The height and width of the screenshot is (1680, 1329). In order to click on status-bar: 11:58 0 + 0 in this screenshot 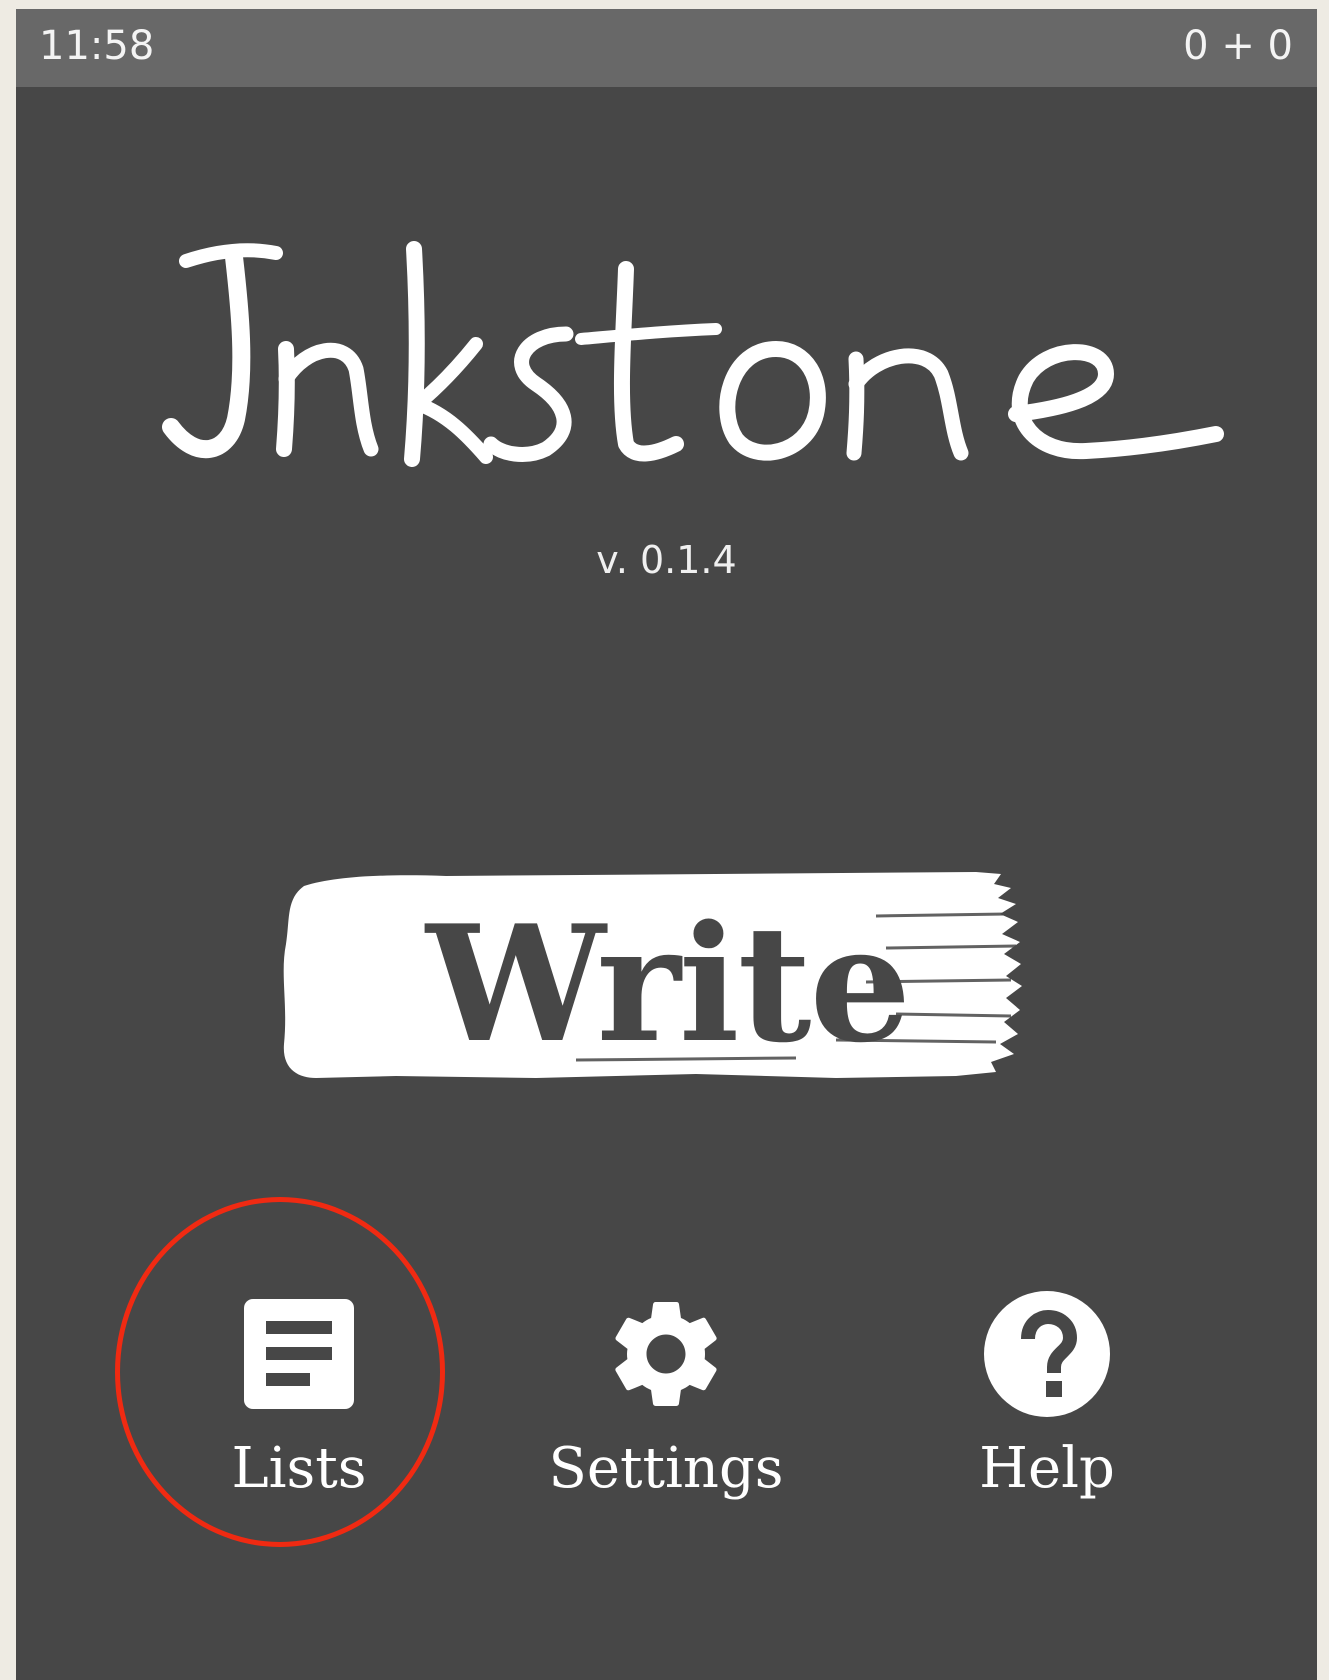, I will do `click(666, 48)`.